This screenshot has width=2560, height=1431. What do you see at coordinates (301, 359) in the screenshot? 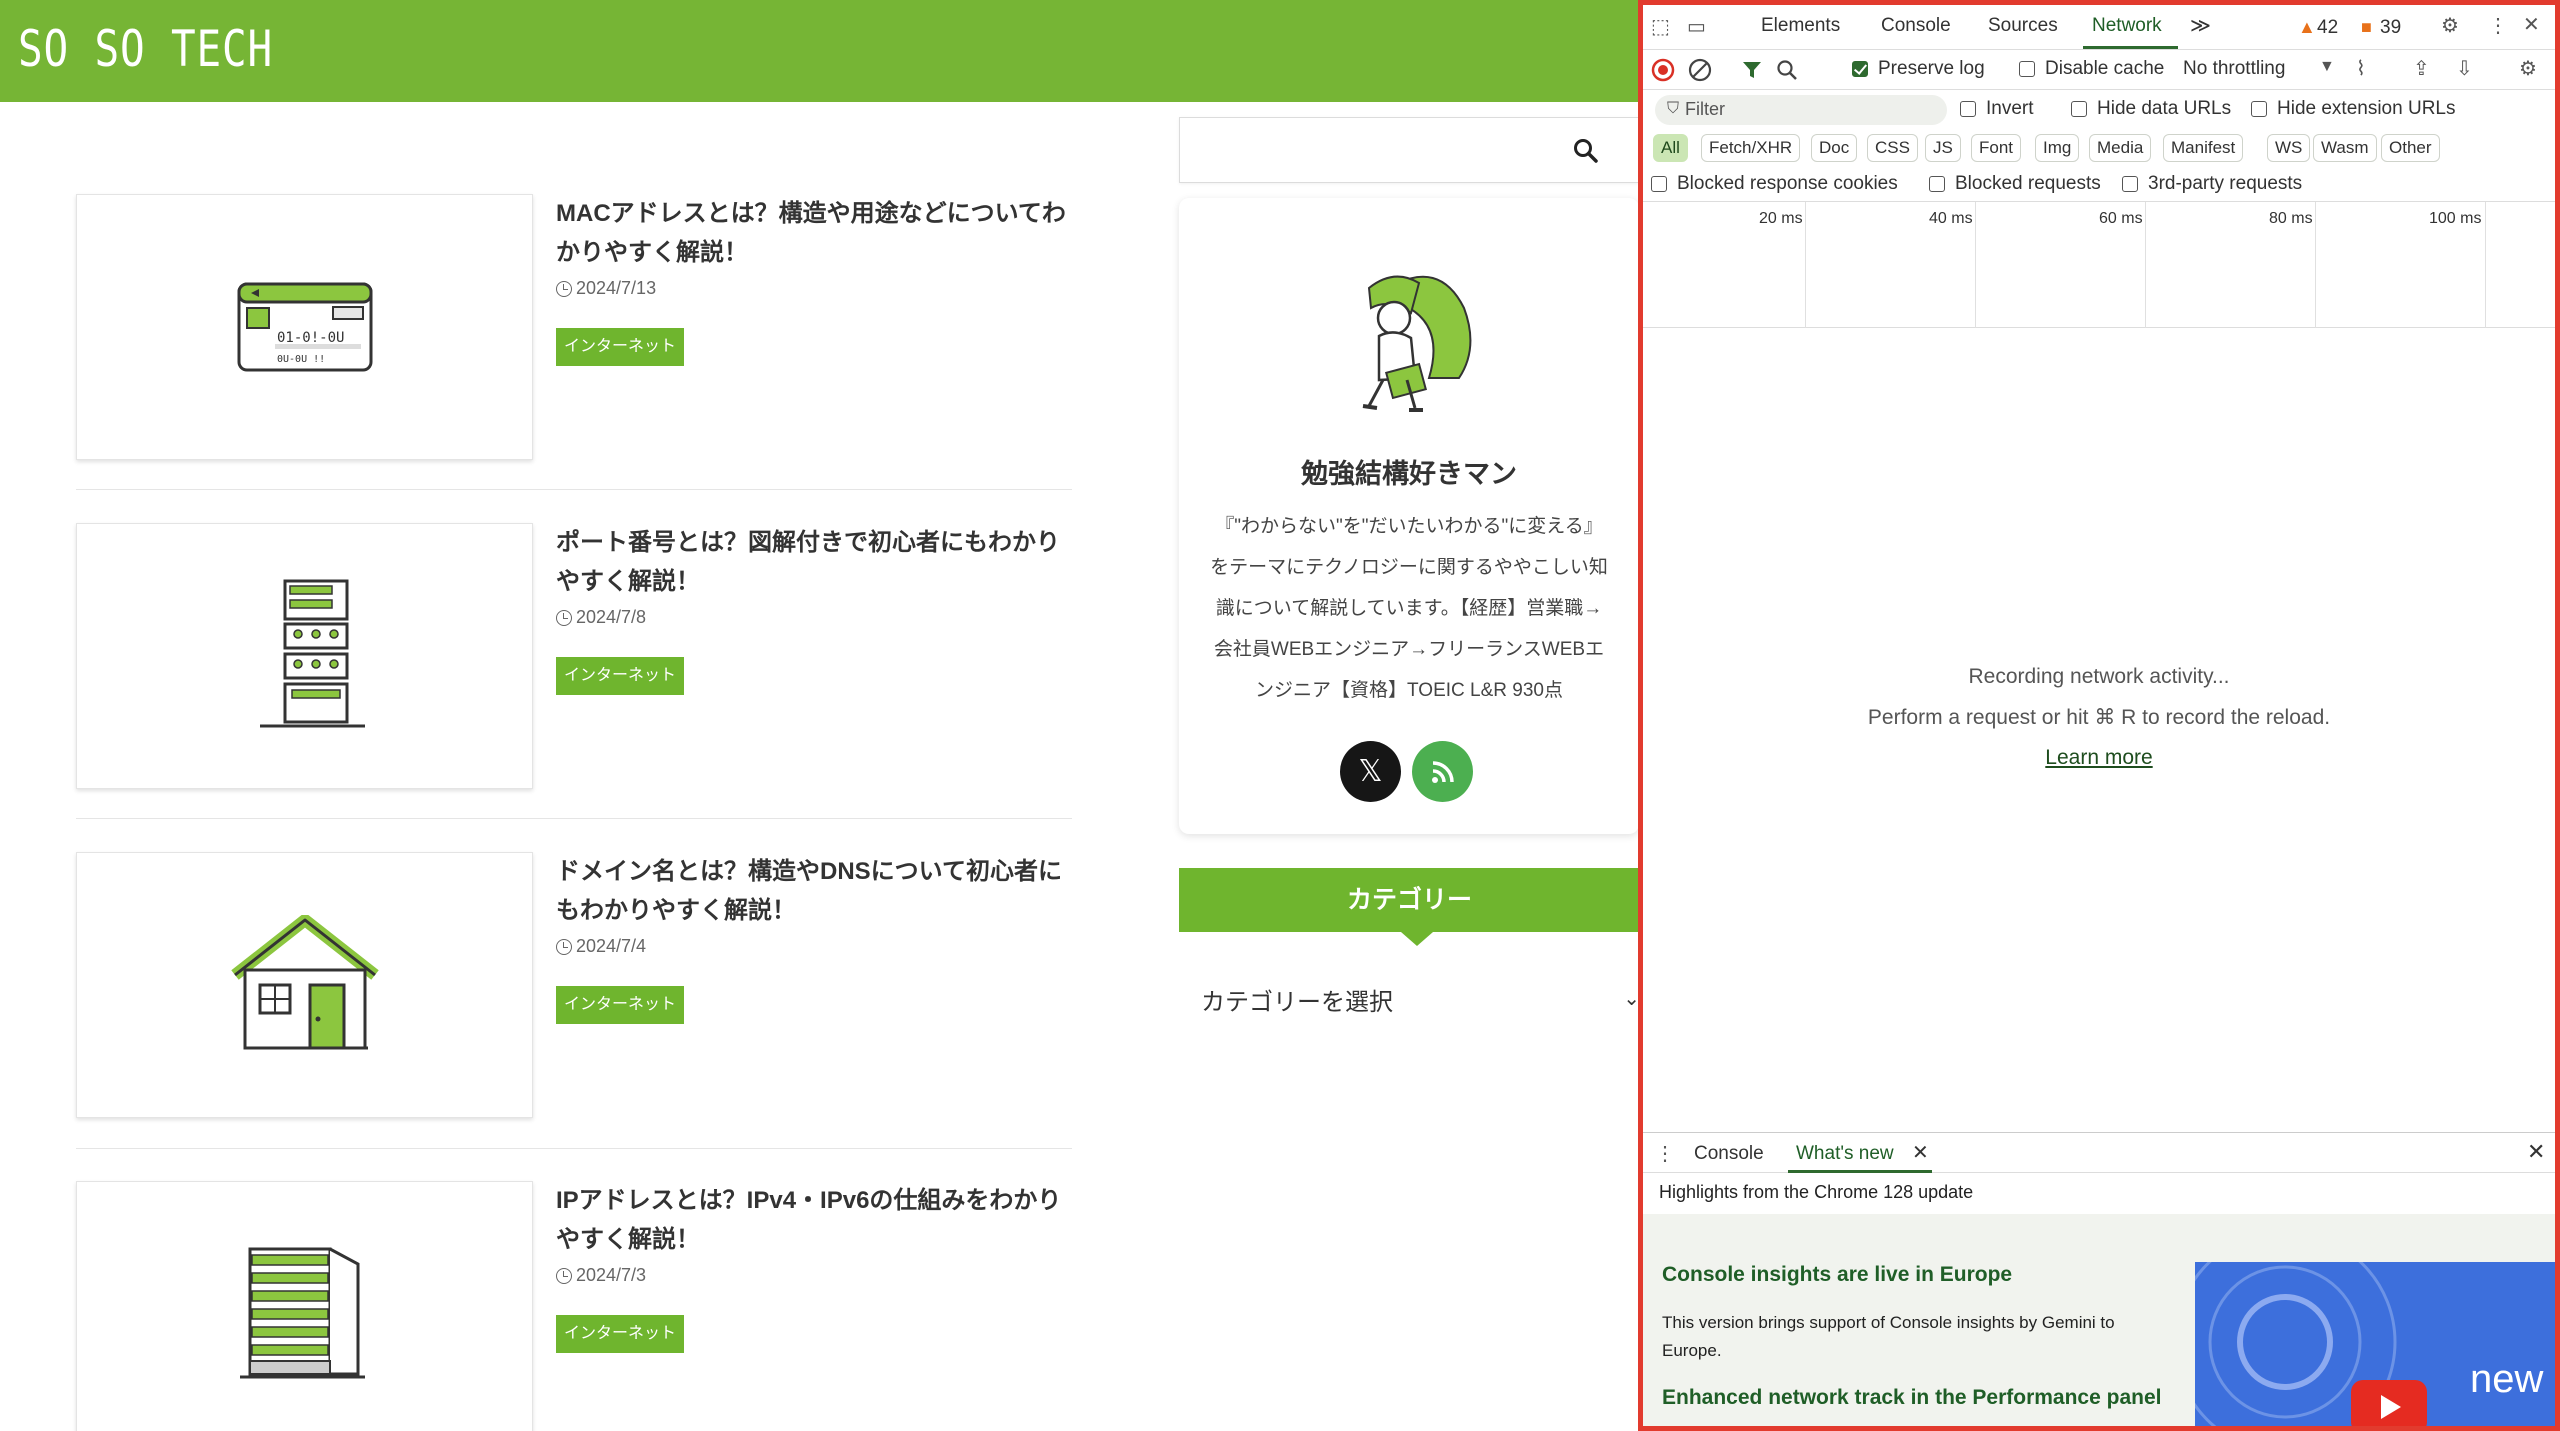
I see `svg-text: 0U-0U !!` at bounding box center [301, 359].